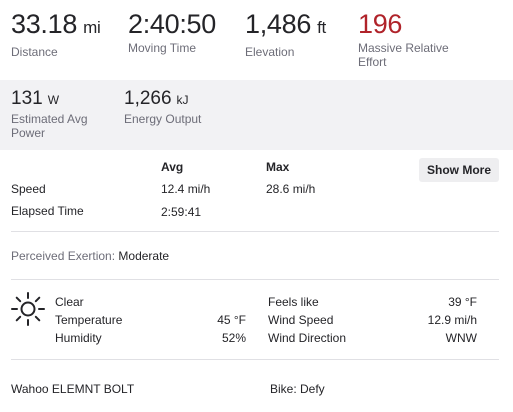 Image resolution: width=513 pixels, height=412 pixels. Describe the element at coordinates (372, 62) in the screenshot. I see `relative-effort-label-line2: Effort` at that location.